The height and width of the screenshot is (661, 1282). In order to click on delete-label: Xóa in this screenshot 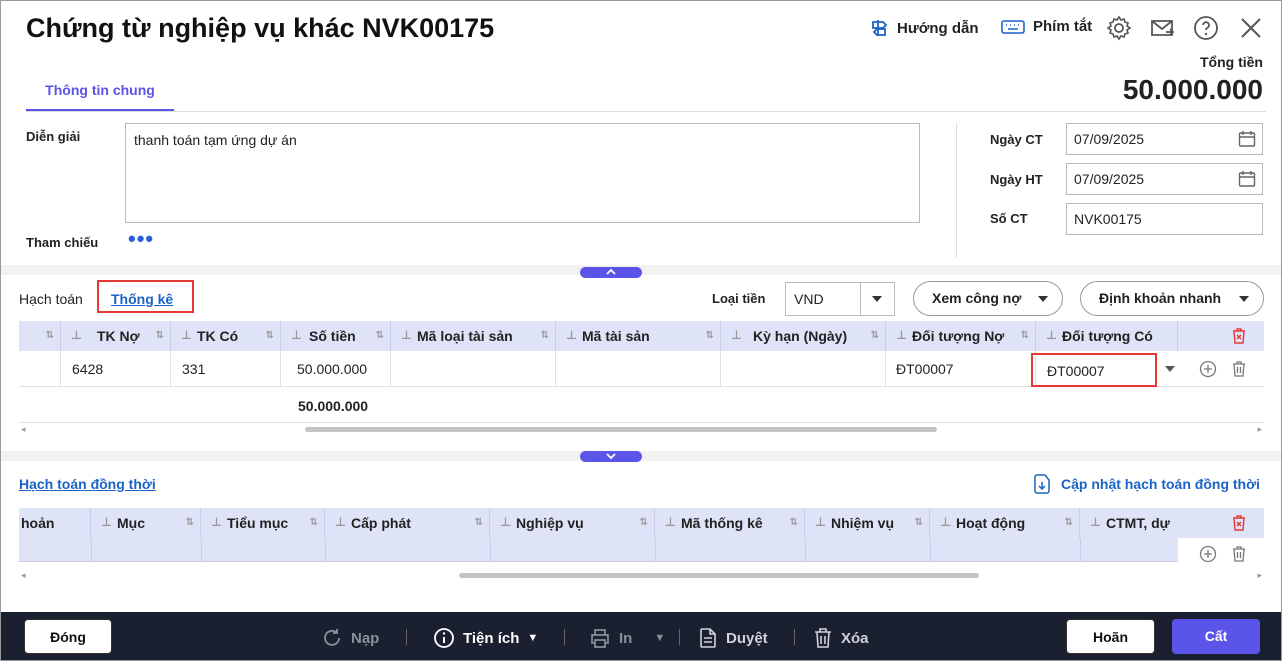, I will do `click(855, 638)`.